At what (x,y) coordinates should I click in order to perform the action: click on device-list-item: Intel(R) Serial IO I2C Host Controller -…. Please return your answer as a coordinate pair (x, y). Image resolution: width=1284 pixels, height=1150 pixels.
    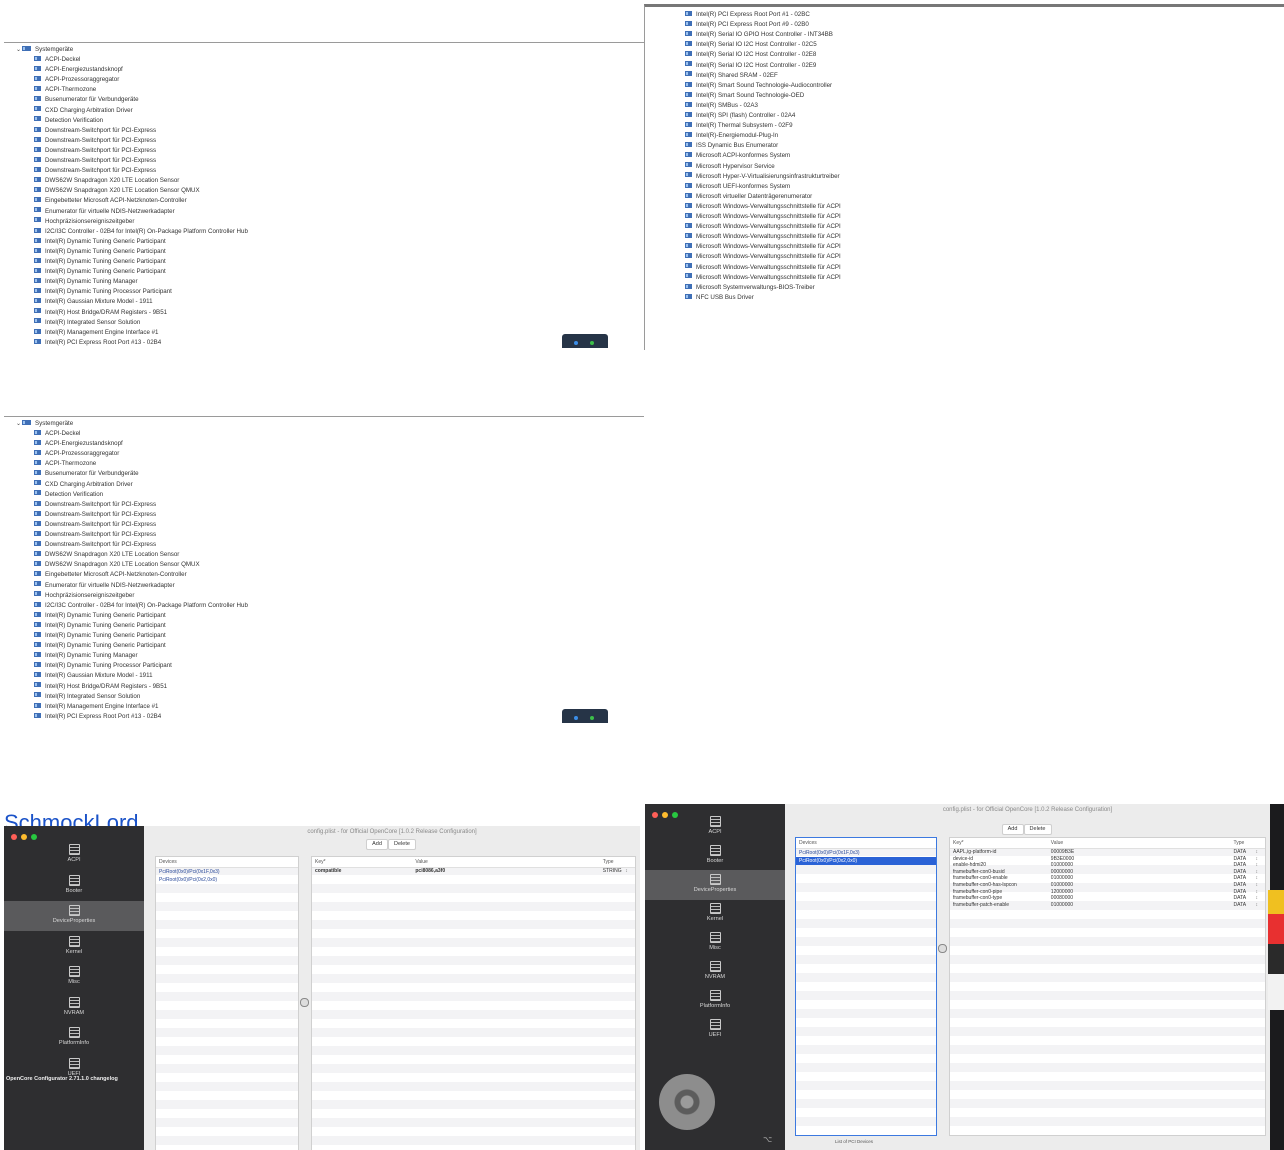
    Looking at the image, I should click on (750, 55).